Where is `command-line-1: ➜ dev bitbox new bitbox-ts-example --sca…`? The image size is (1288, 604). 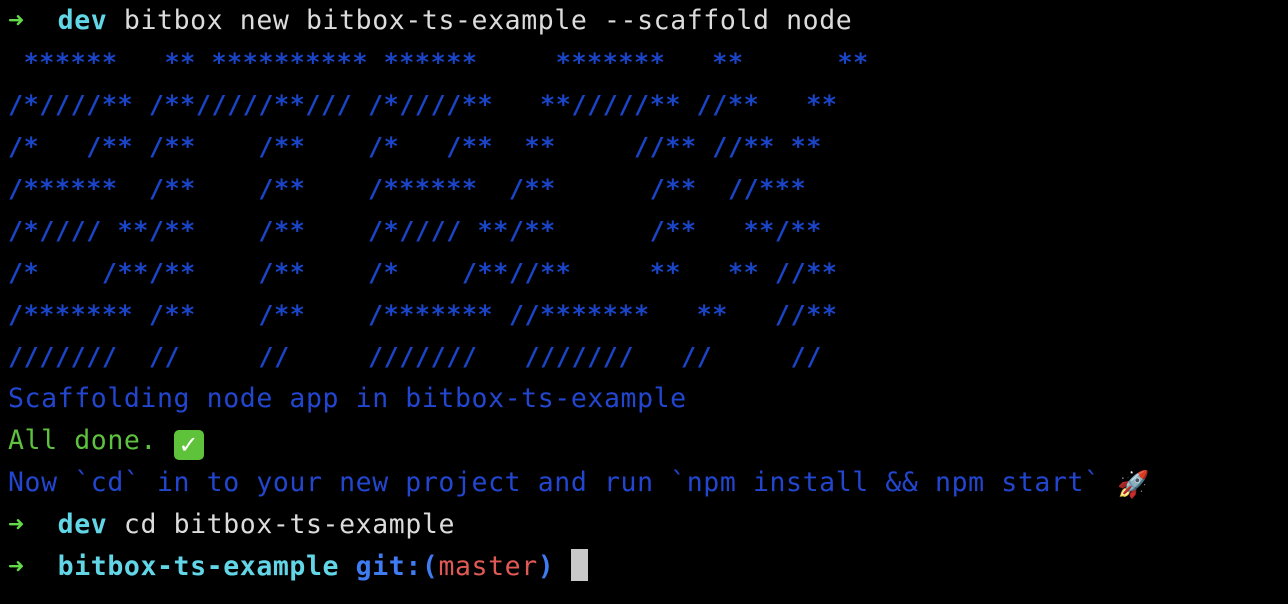 command-line-1: ➜ dev bitbox new bitbox-ts-example --sca… is located at coordinates (648, 21).